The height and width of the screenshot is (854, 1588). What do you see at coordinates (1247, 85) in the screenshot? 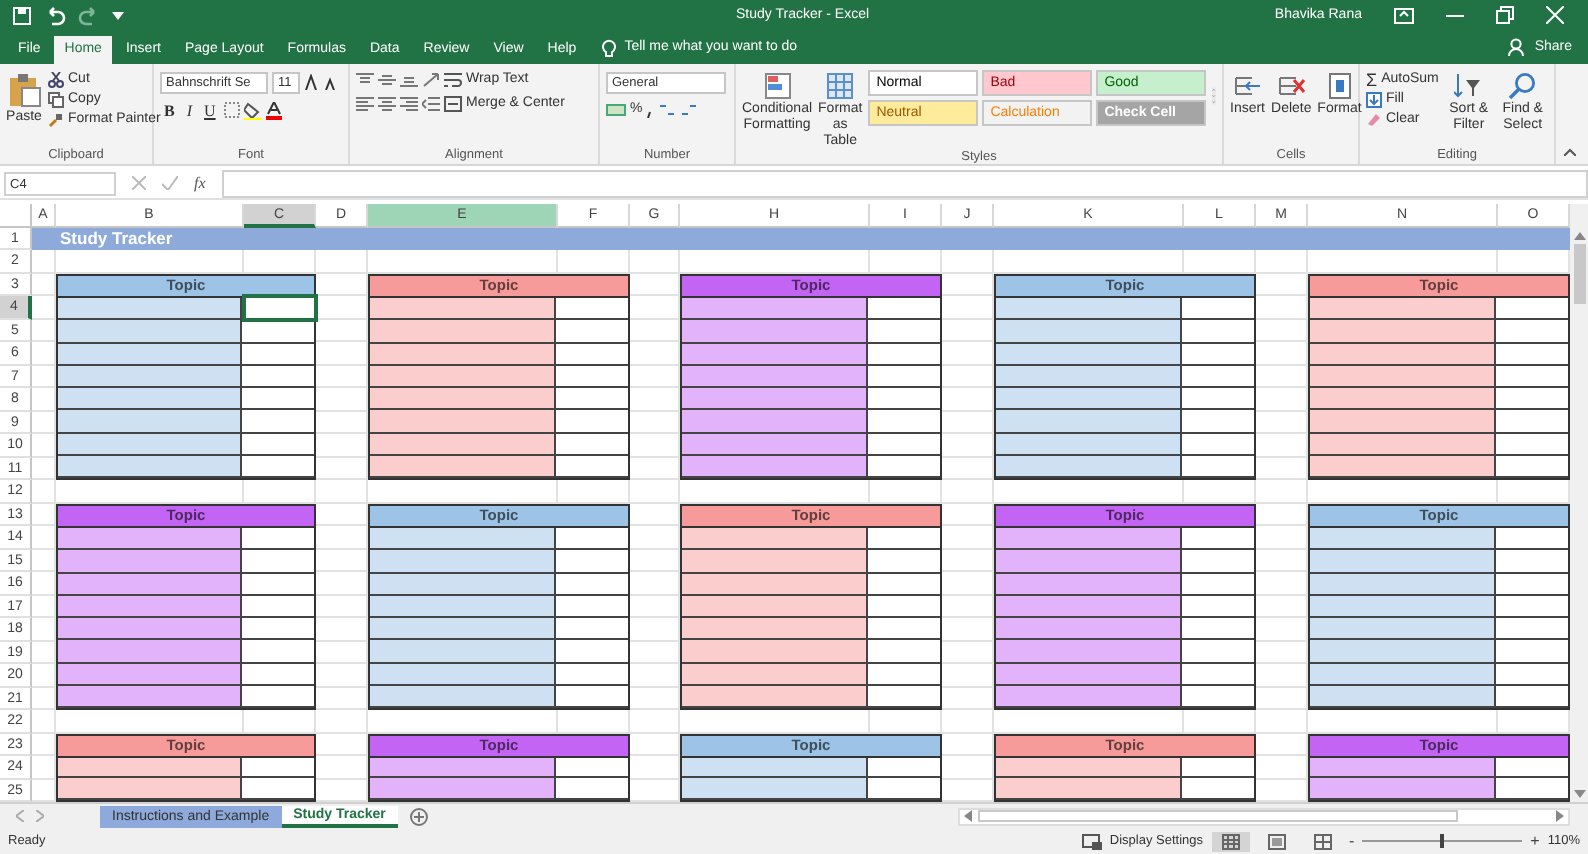
I see `insert-cells-icon` at bounding box center [1247, 85].